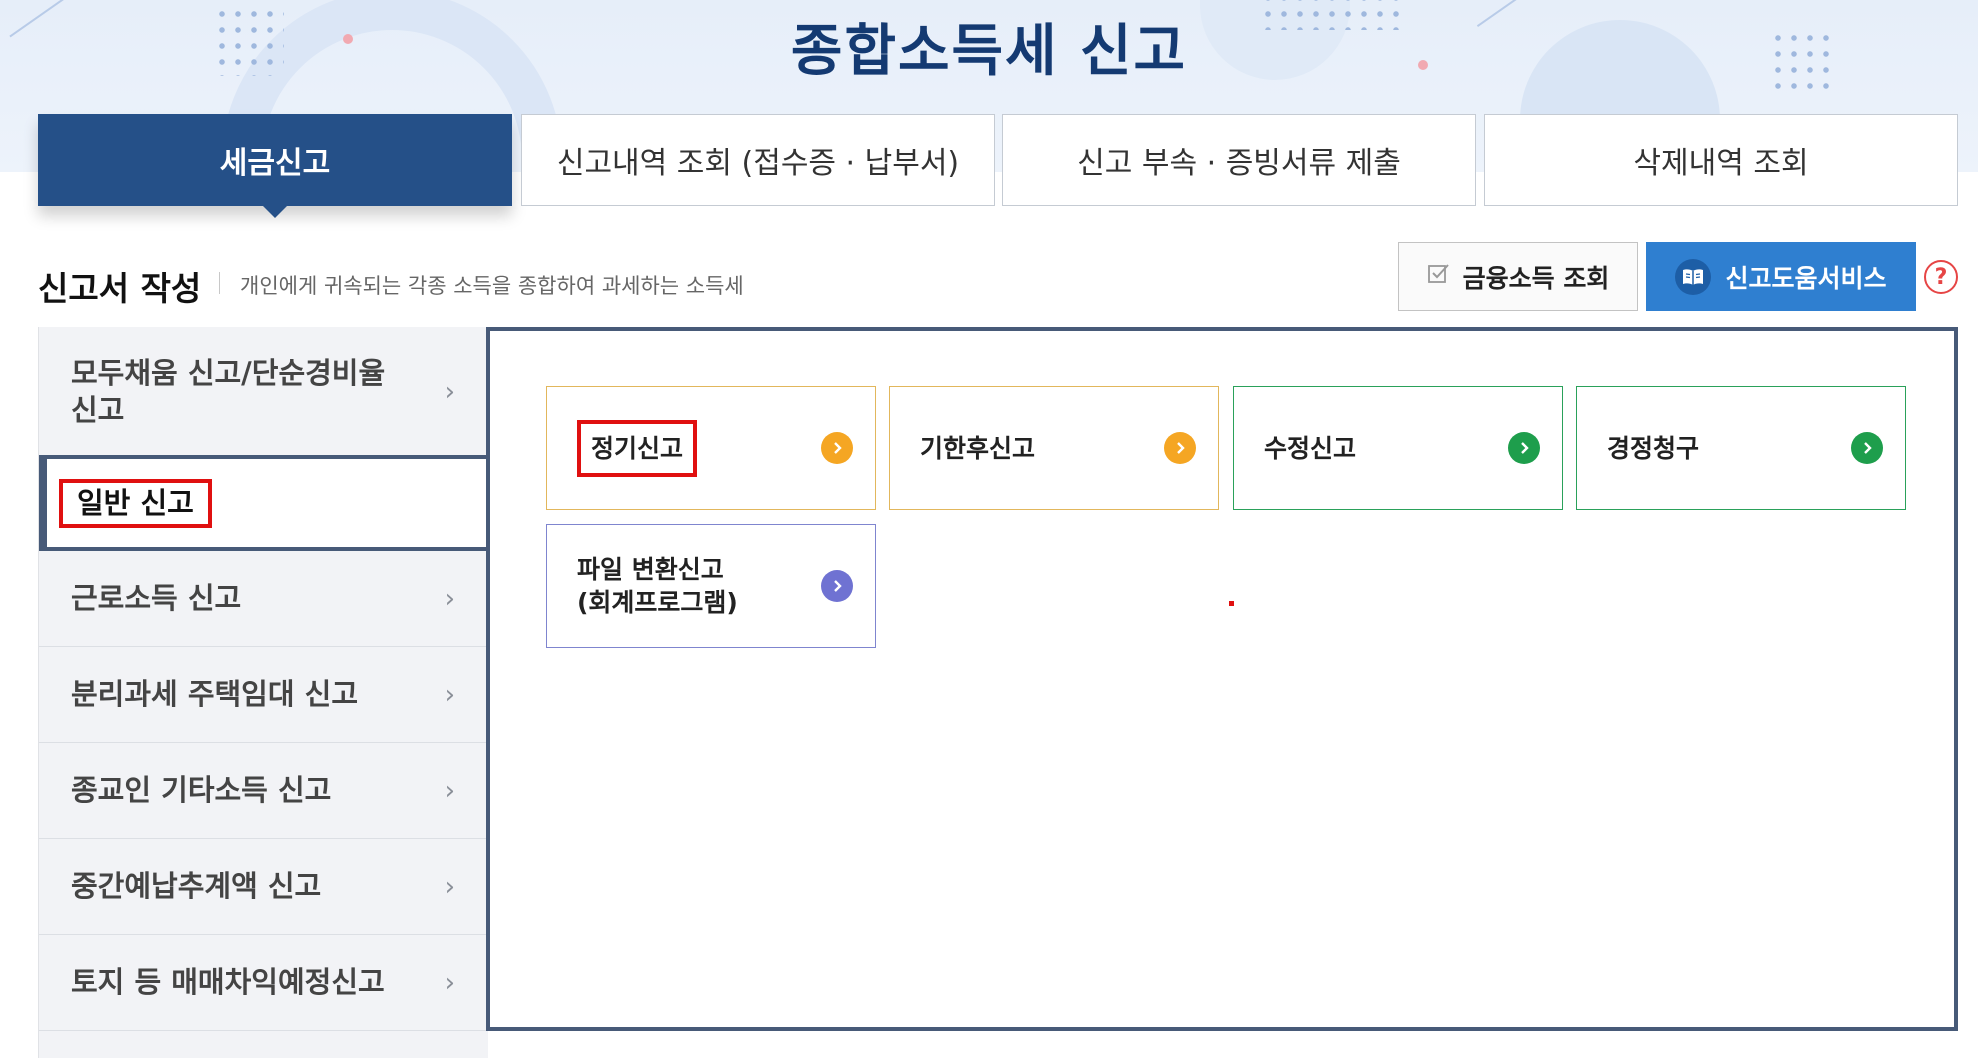  I want to click on highlight-box: 일반 신고, so click(135, 503).